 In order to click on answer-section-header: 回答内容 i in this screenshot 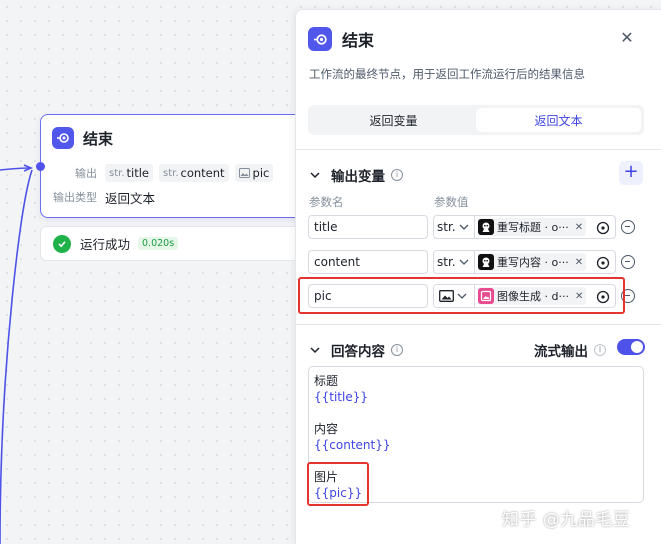, I will do `click(356, 350)`.